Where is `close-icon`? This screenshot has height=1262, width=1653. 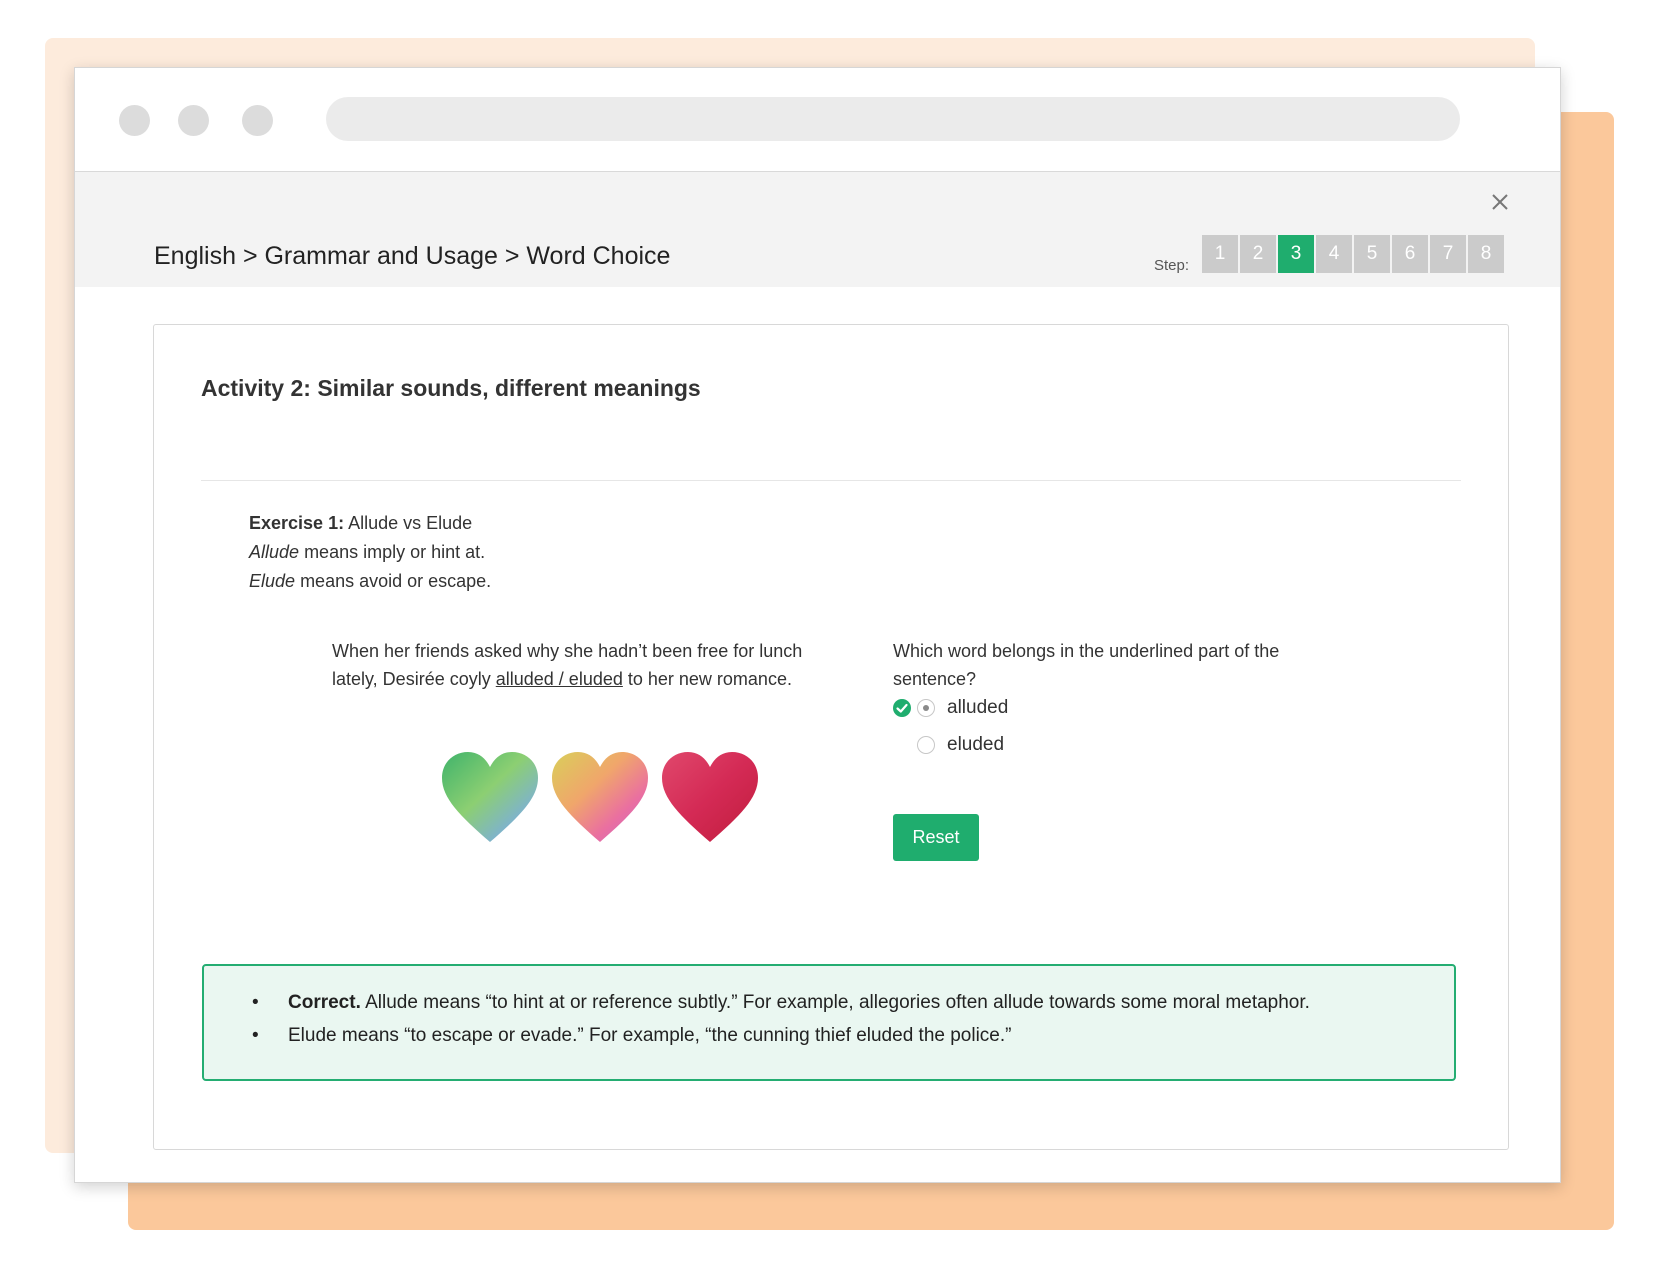 close-icon is located at coordinates (1500, 202).